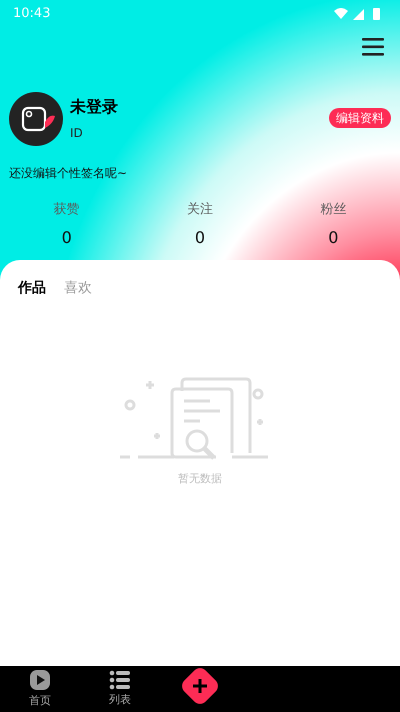  I want to click on stat-label: 获赞, so click(67, 210).